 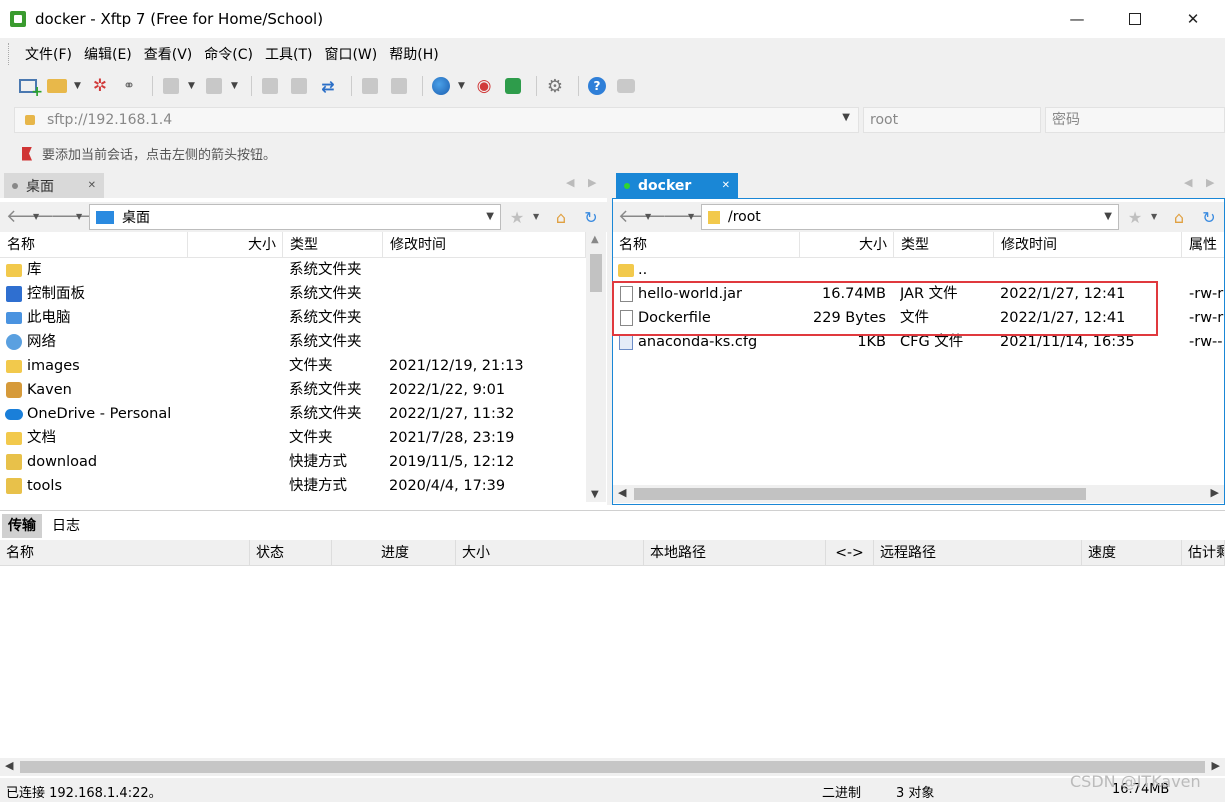 What do you see at coordinates (171, 86) in the screenshot?
I see `session-properties-button` at bounding box center [171, 86].